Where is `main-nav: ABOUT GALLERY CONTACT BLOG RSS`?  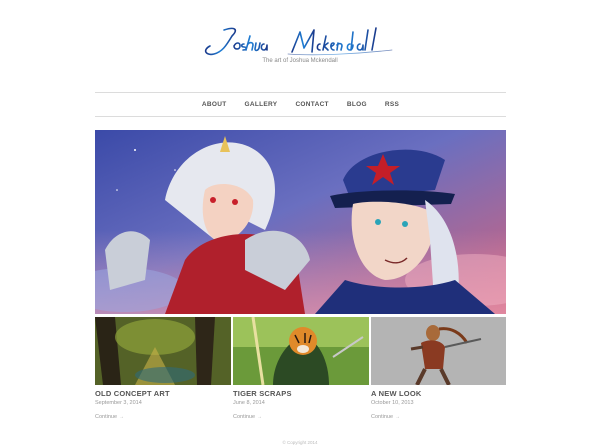 main-nav: ABOUT GALLERY CONTACT BLOG RSS is located at coordinates (300, 104).